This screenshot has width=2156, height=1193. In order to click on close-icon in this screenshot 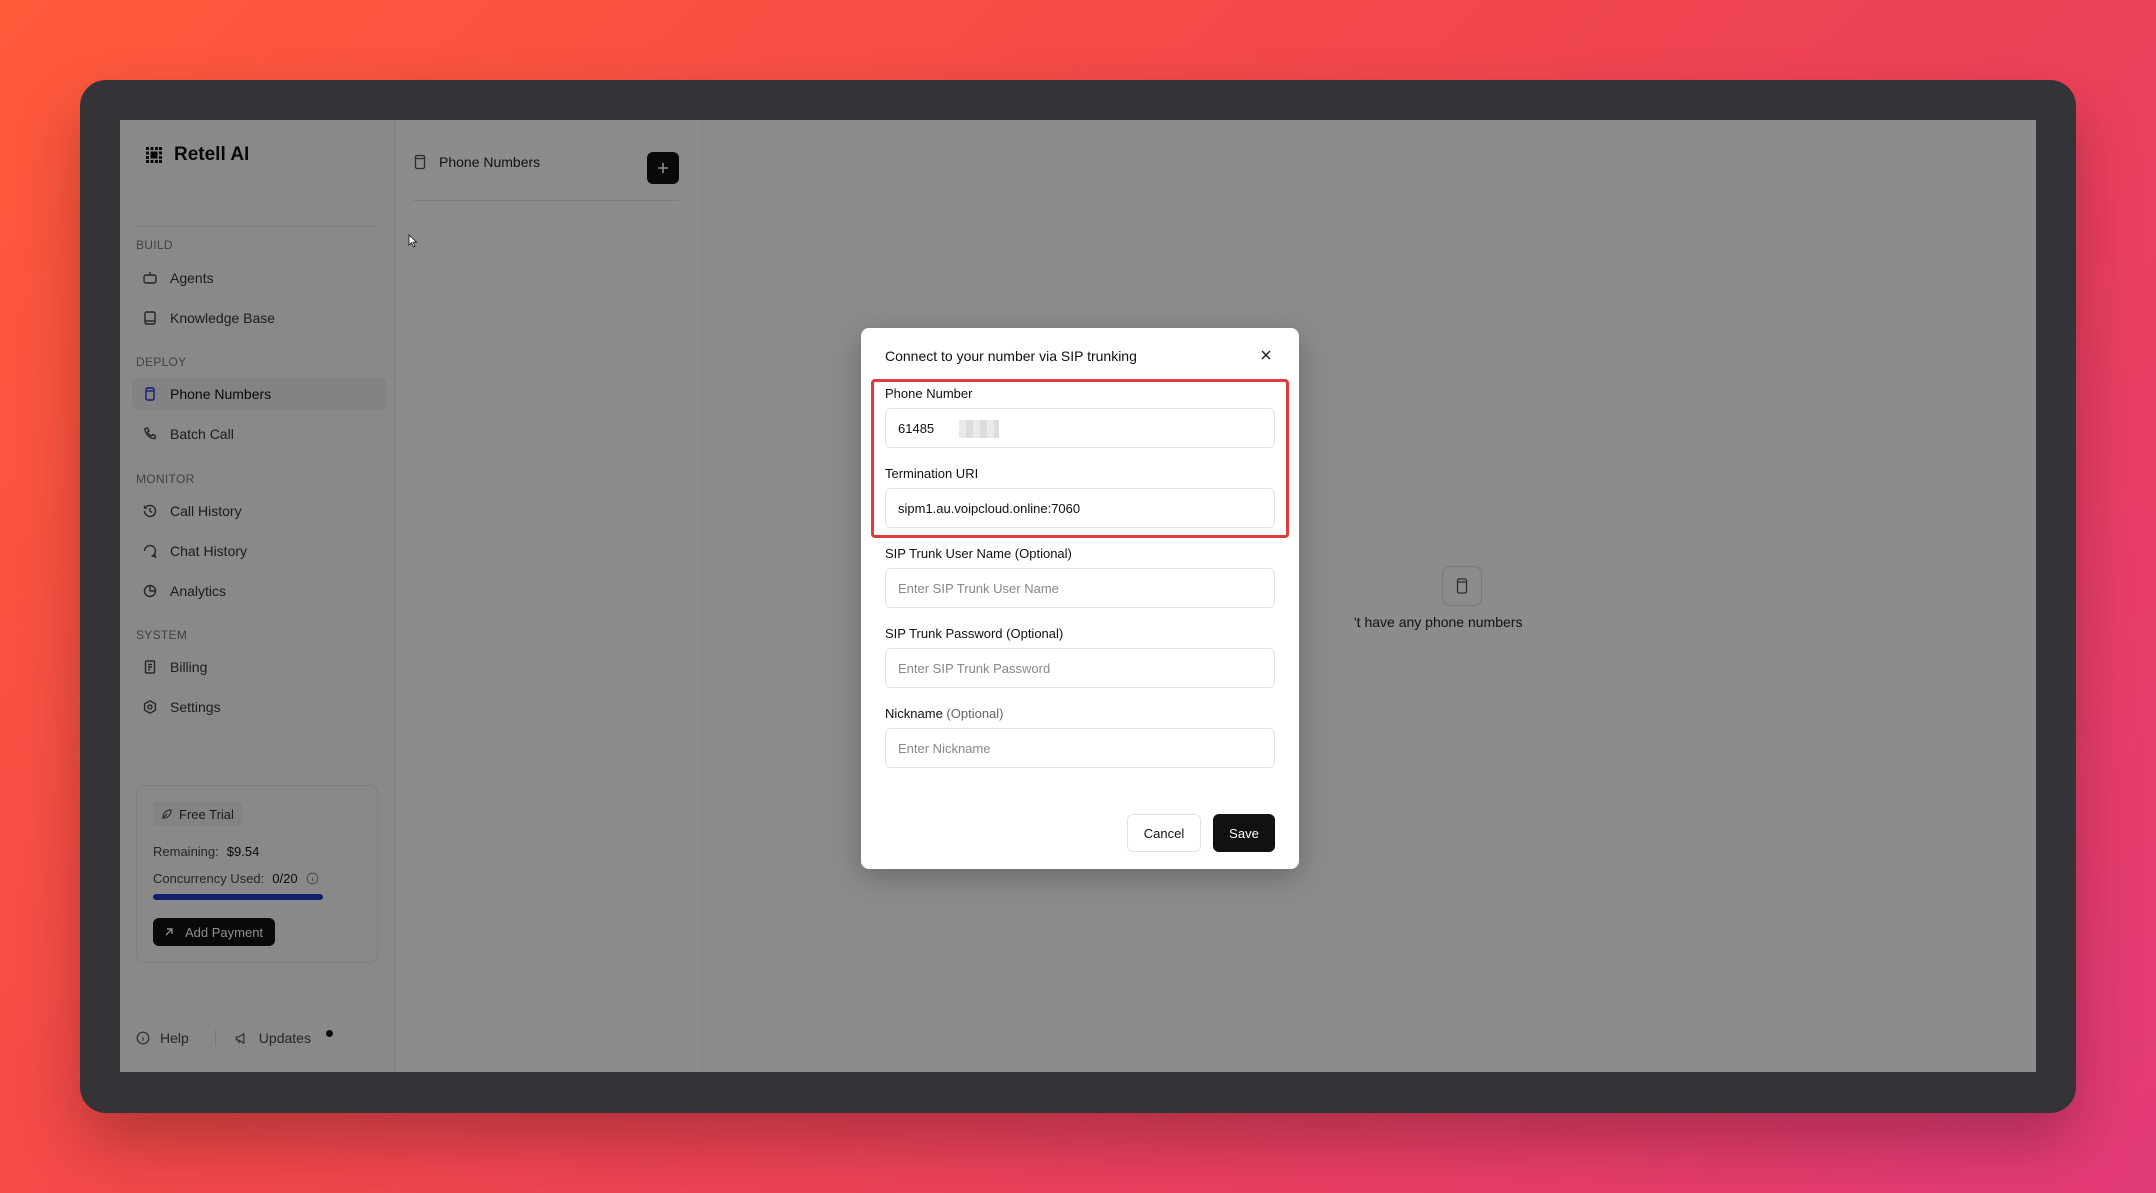, I will do `click(1266, 355)`.